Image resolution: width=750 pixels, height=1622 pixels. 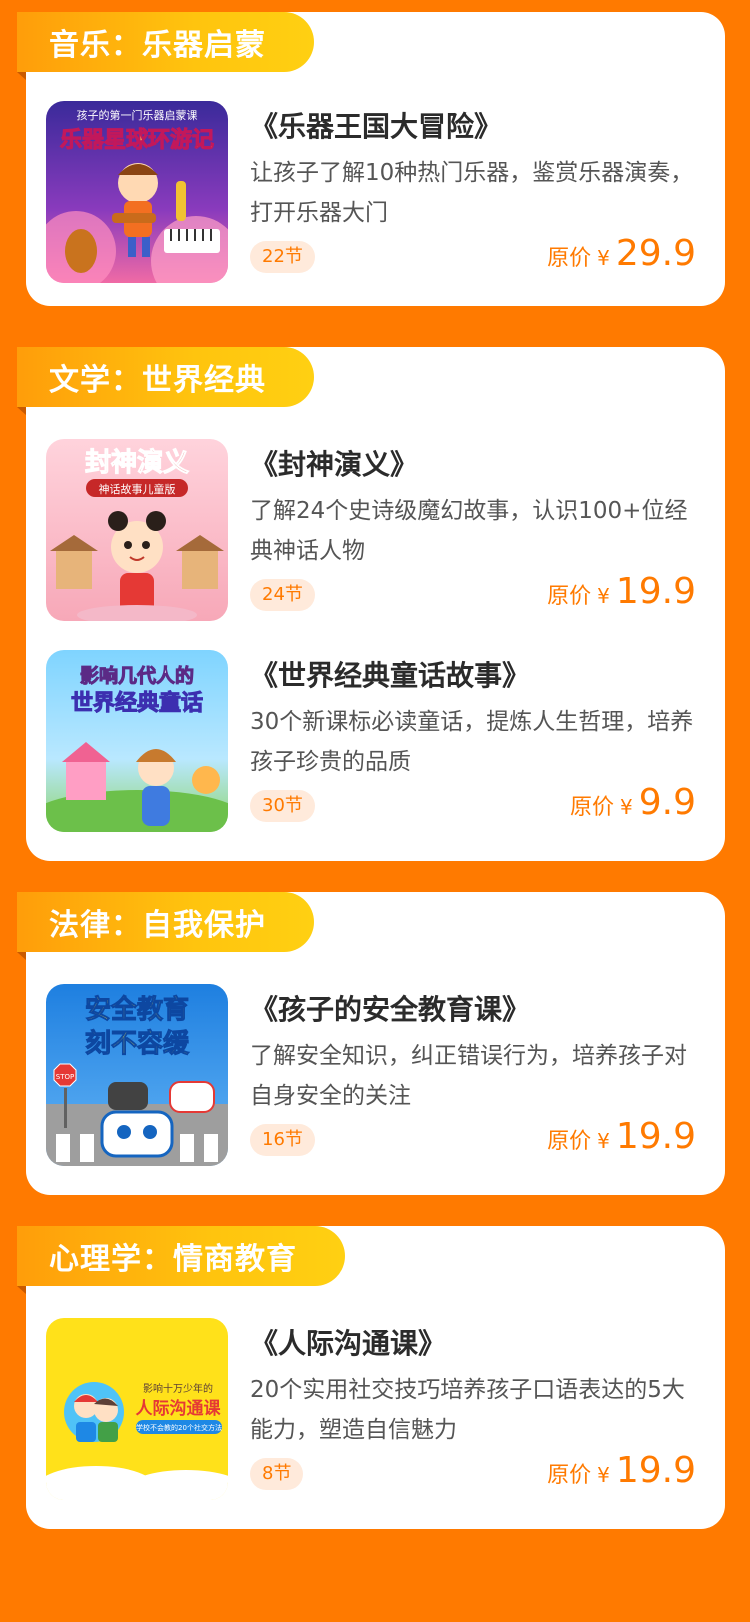 I want to click on course-description: 20个实用社交技巧培养孩子口语表达的5大能力，塑造自信魅力, so click(x=467, y=1410).